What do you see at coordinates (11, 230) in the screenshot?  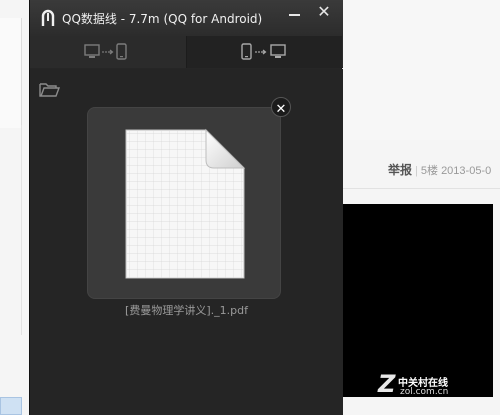 I see `background-sidebar-strip-lower` at bounding box center [11, 230].